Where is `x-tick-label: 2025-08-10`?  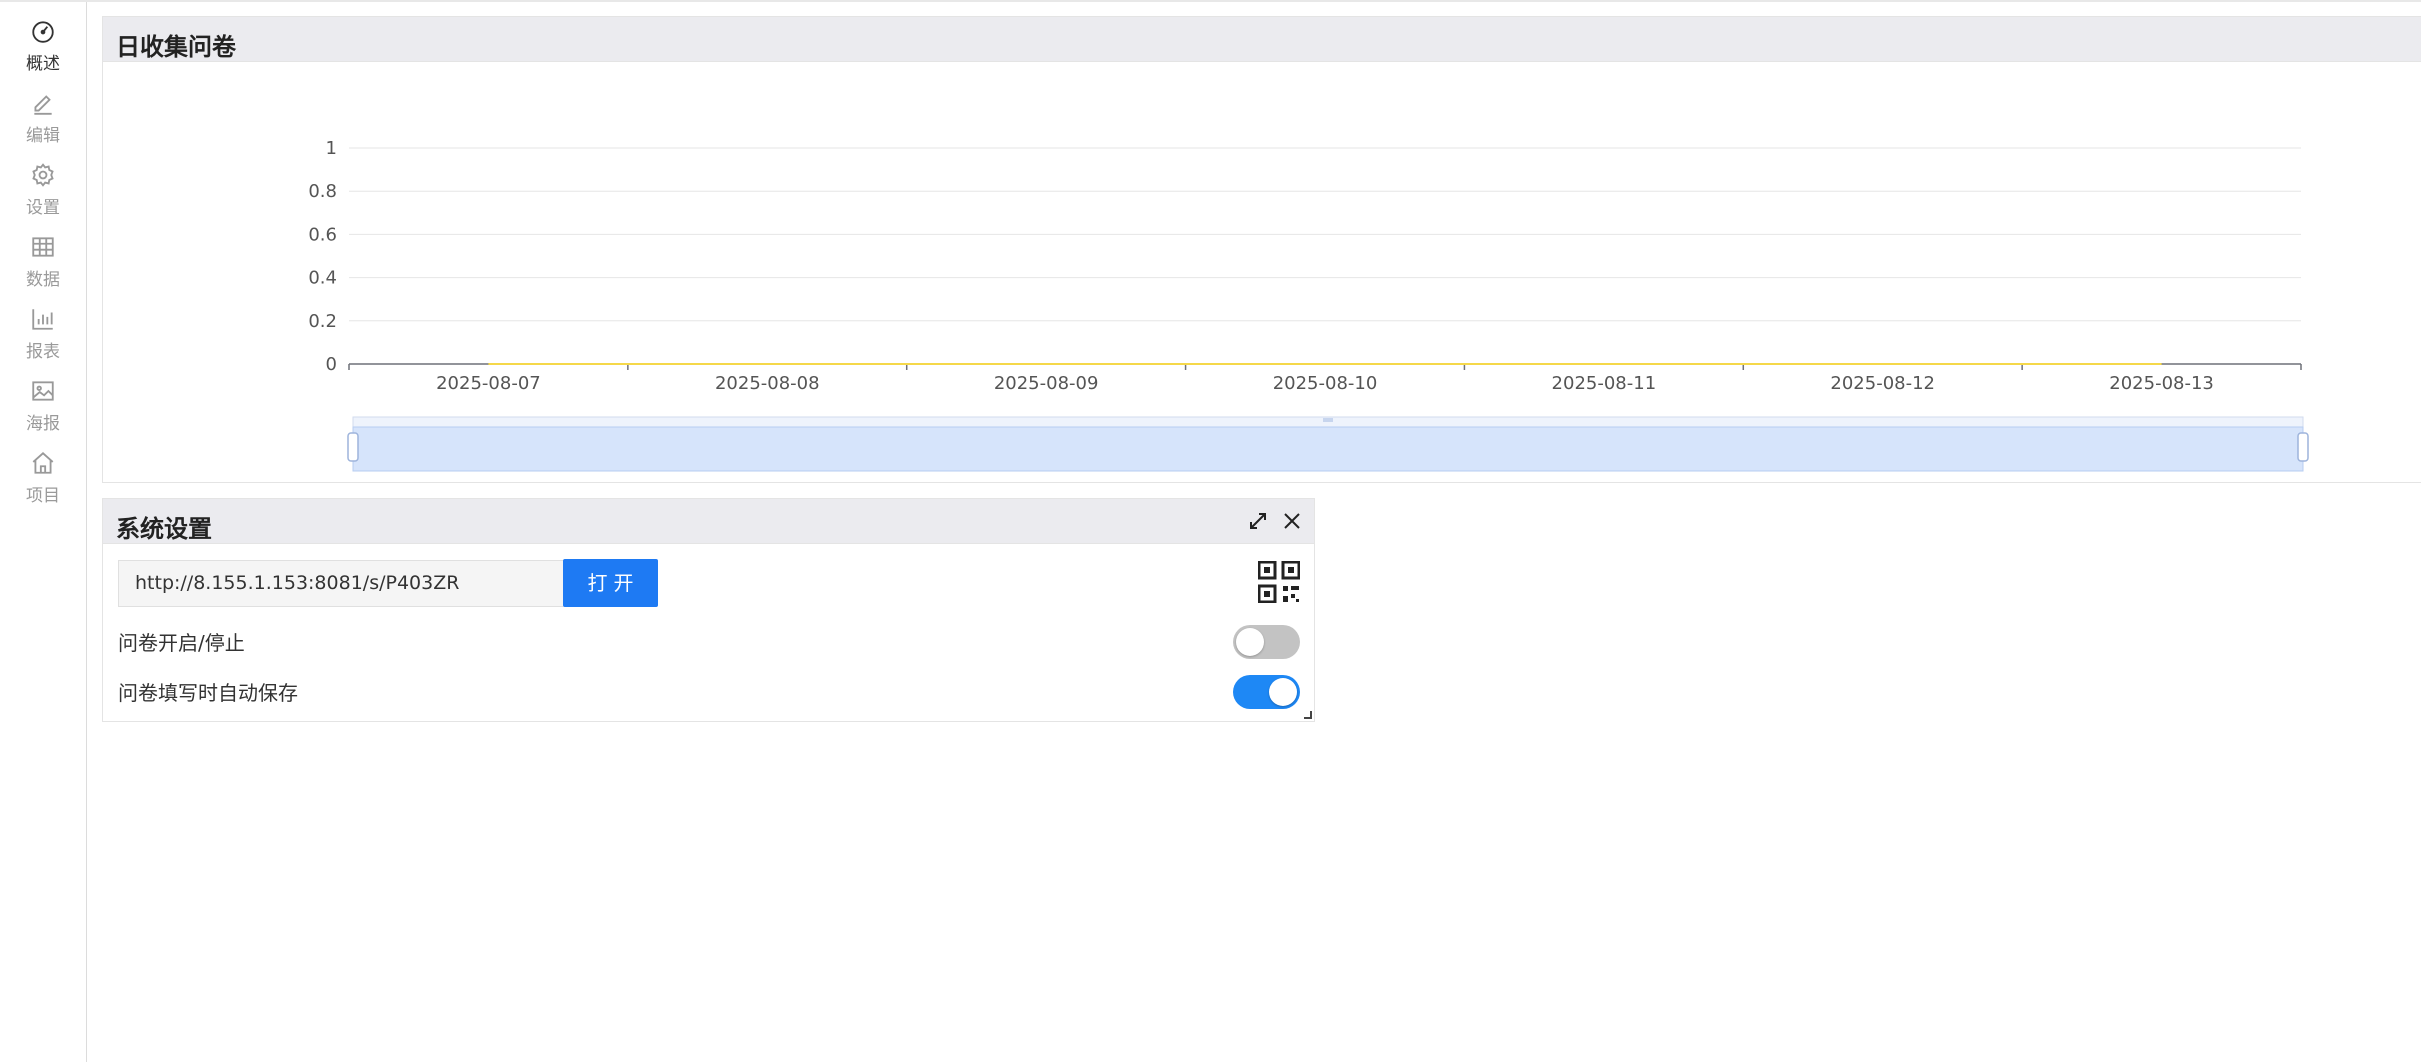
x-tick-label: 2025-08-10 is located at coordinates (1325, 383).